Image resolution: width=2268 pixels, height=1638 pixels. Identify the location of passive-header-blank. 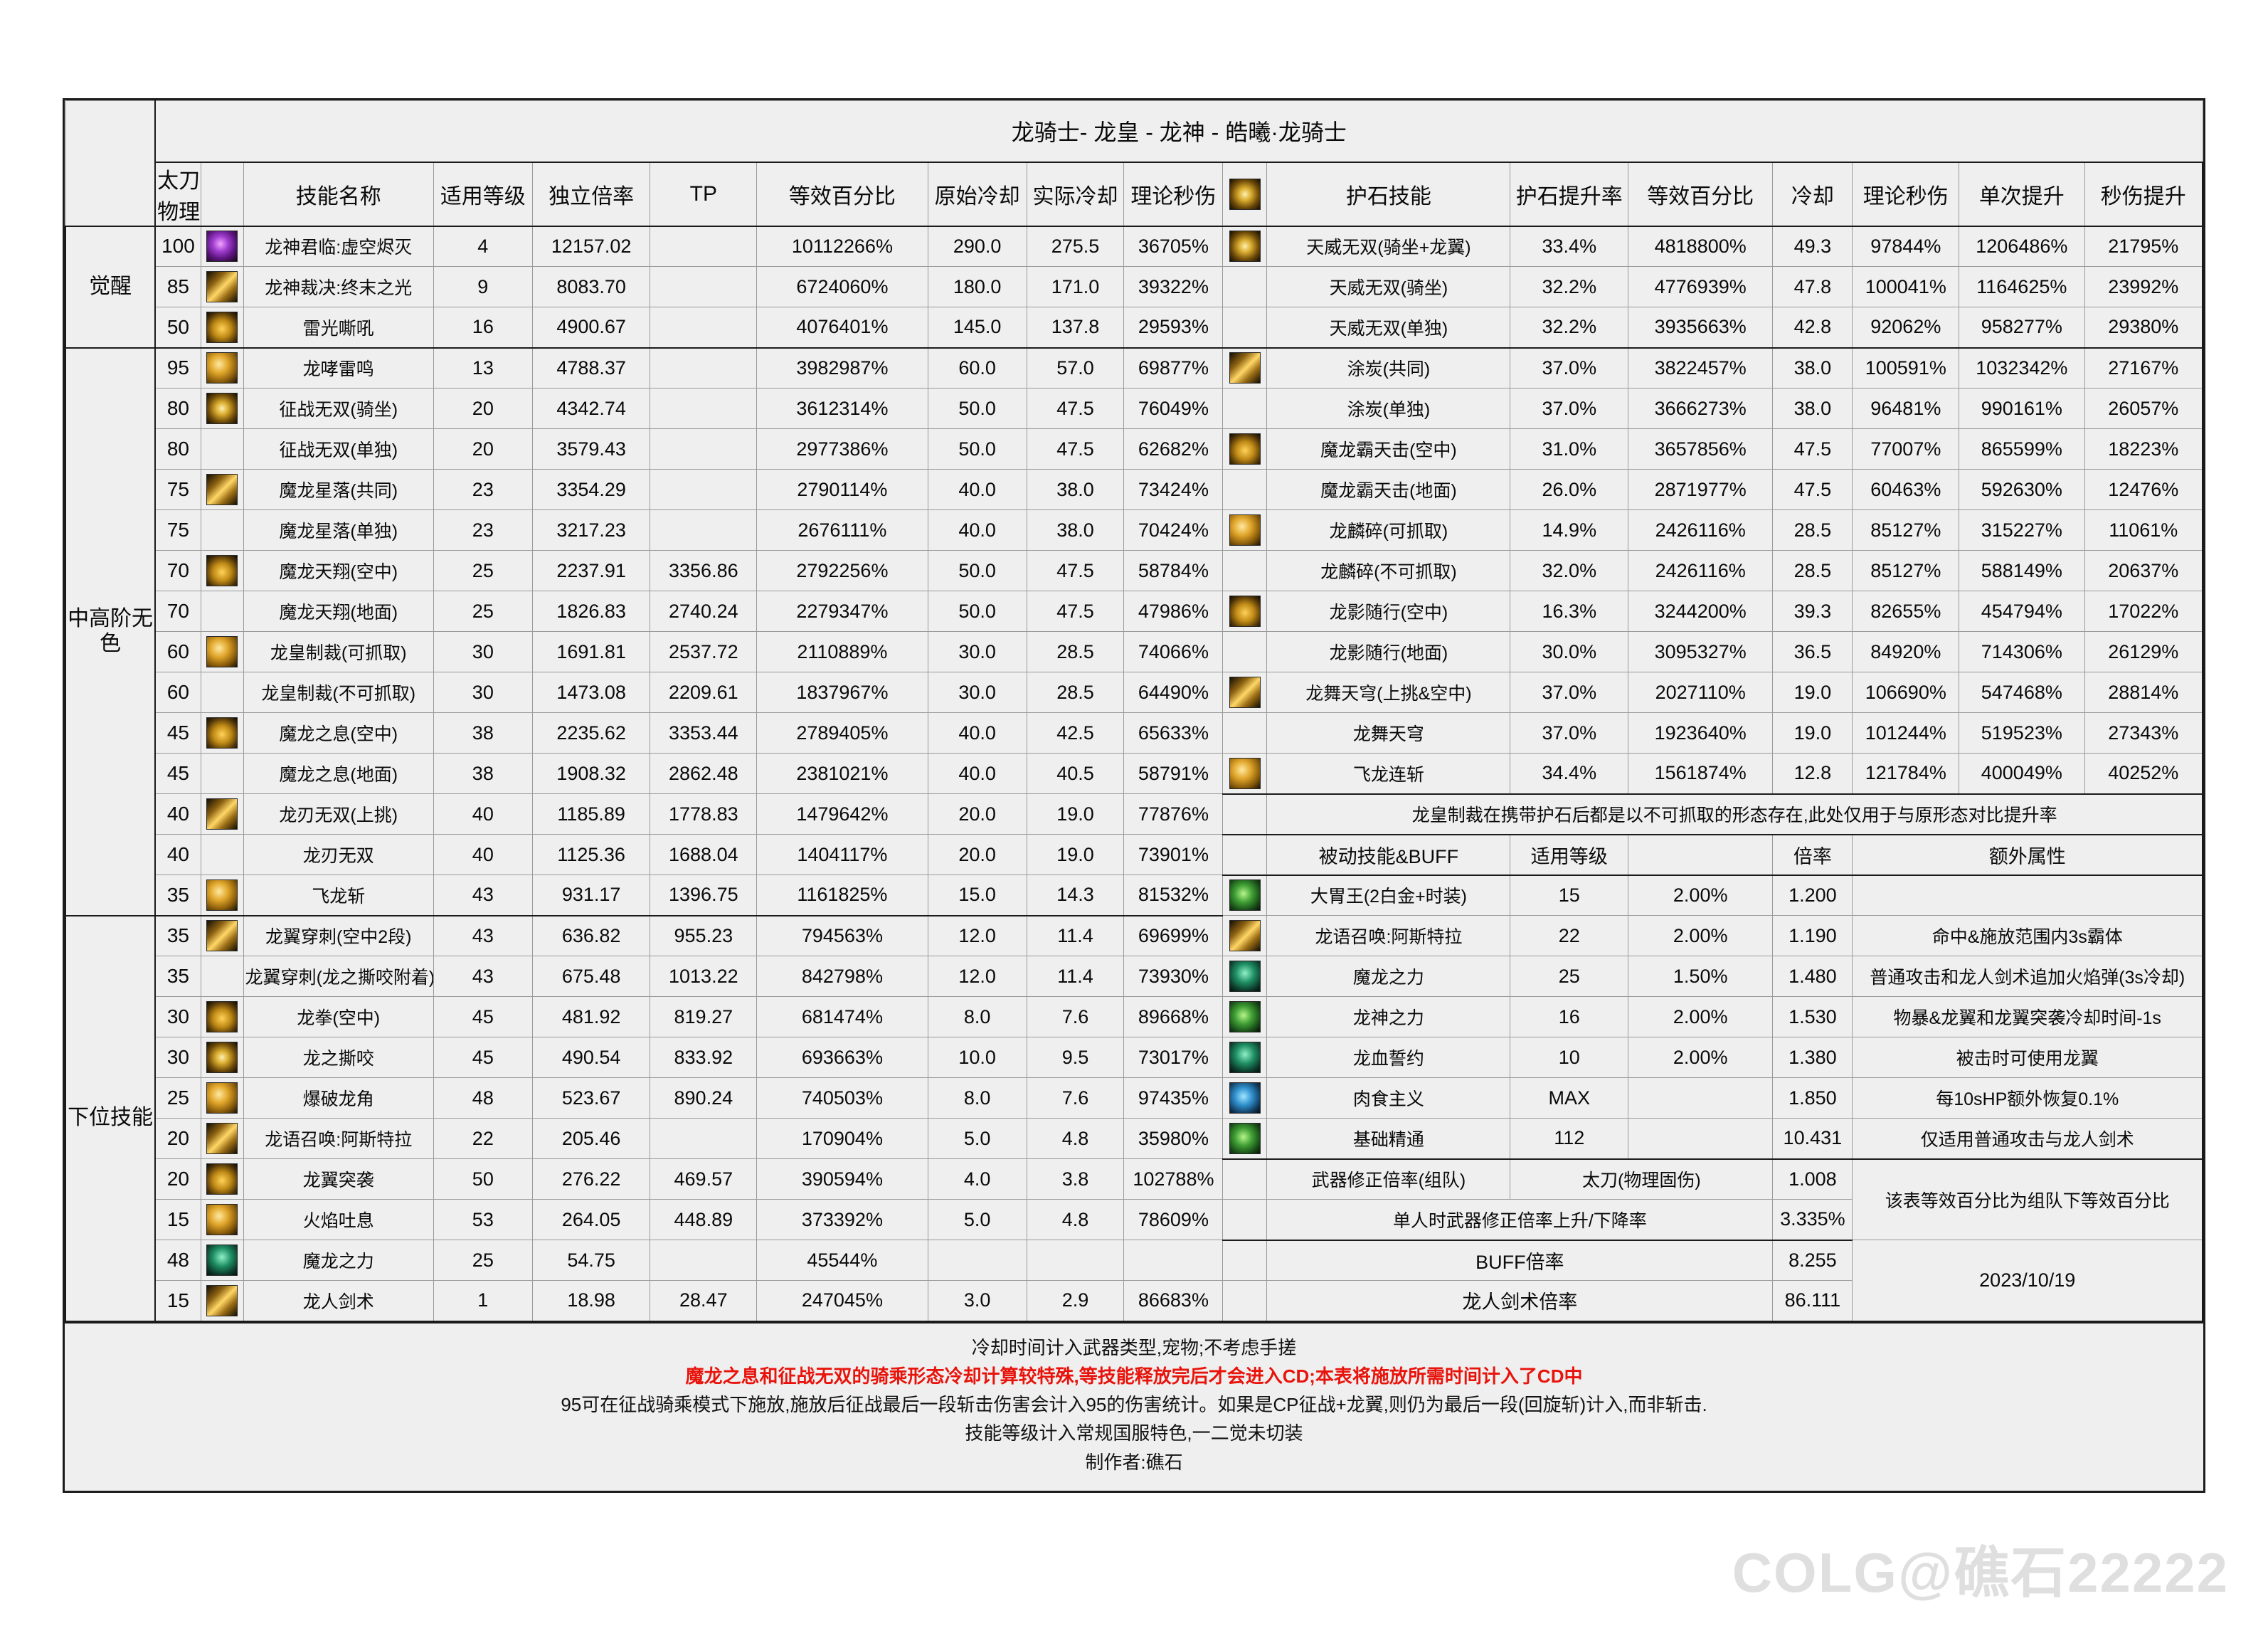
(1701, 855).